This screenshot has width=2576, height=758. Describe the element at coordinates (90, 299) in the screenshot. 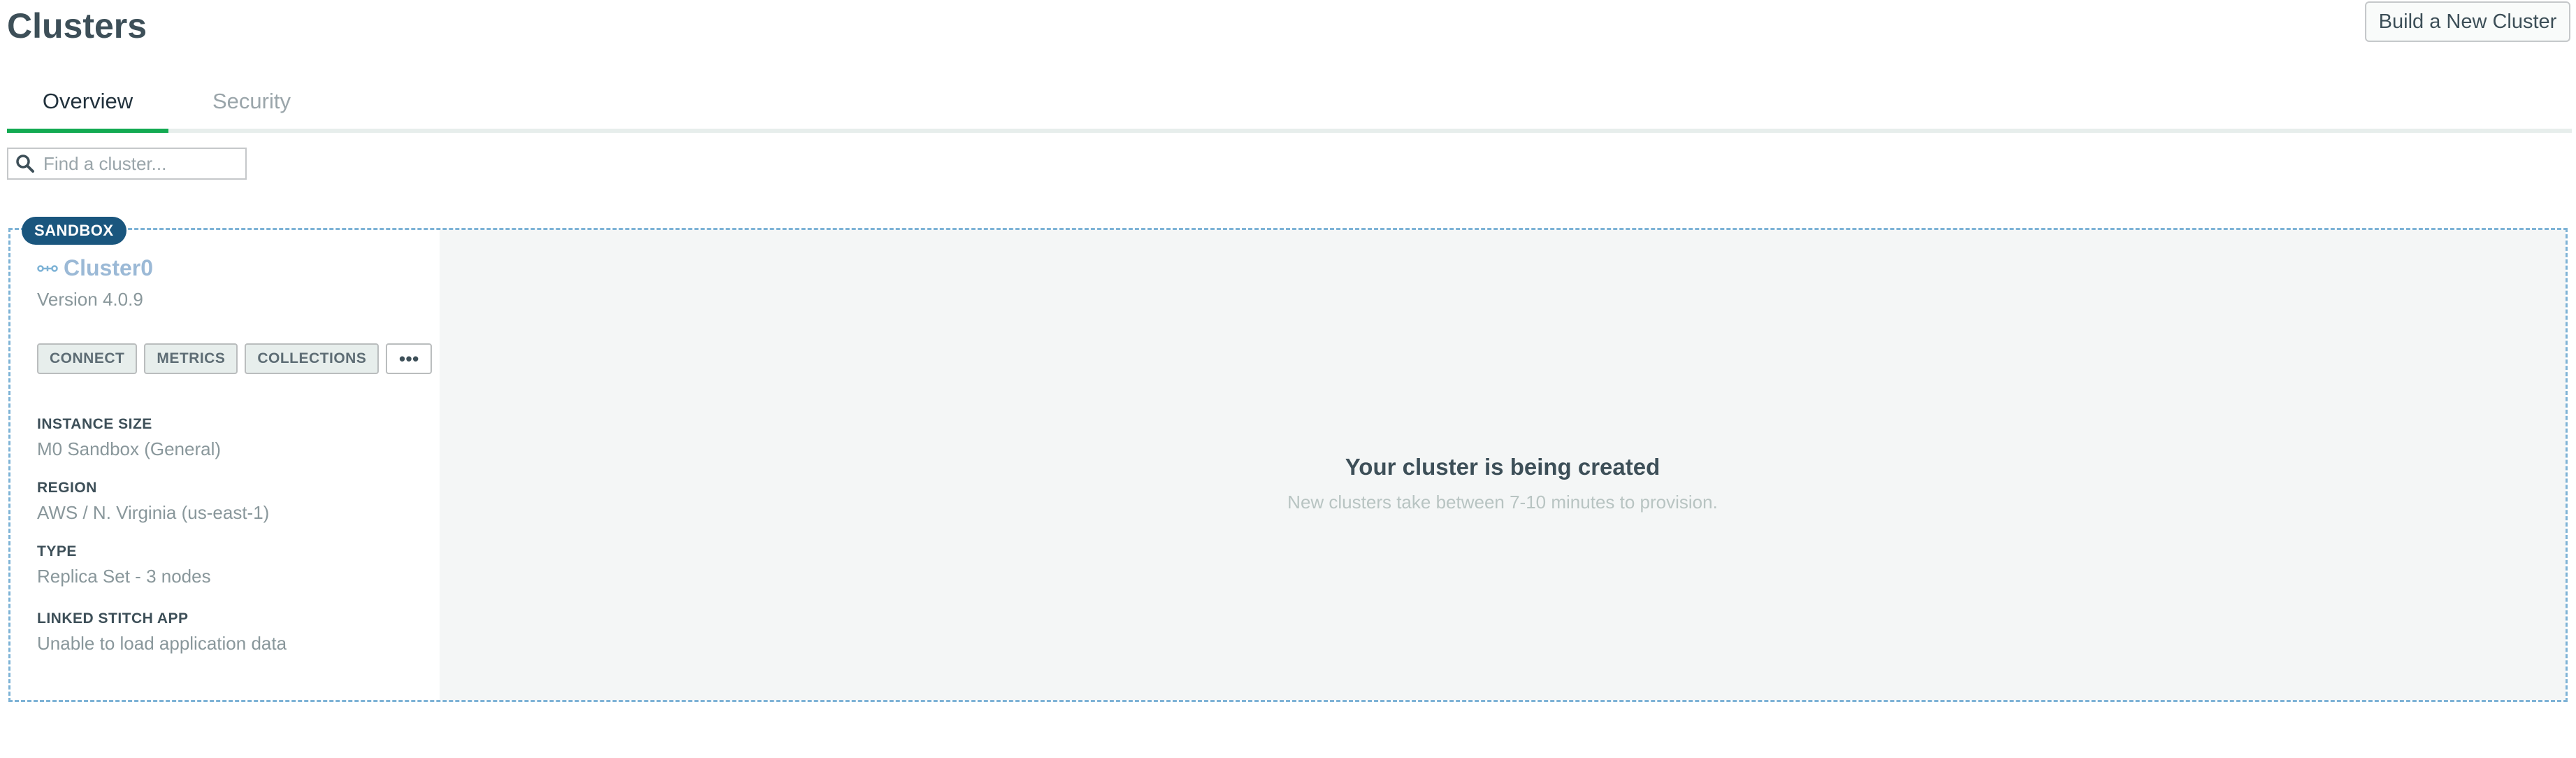

I see `cluster-version: Version 4.0.9` at that location.